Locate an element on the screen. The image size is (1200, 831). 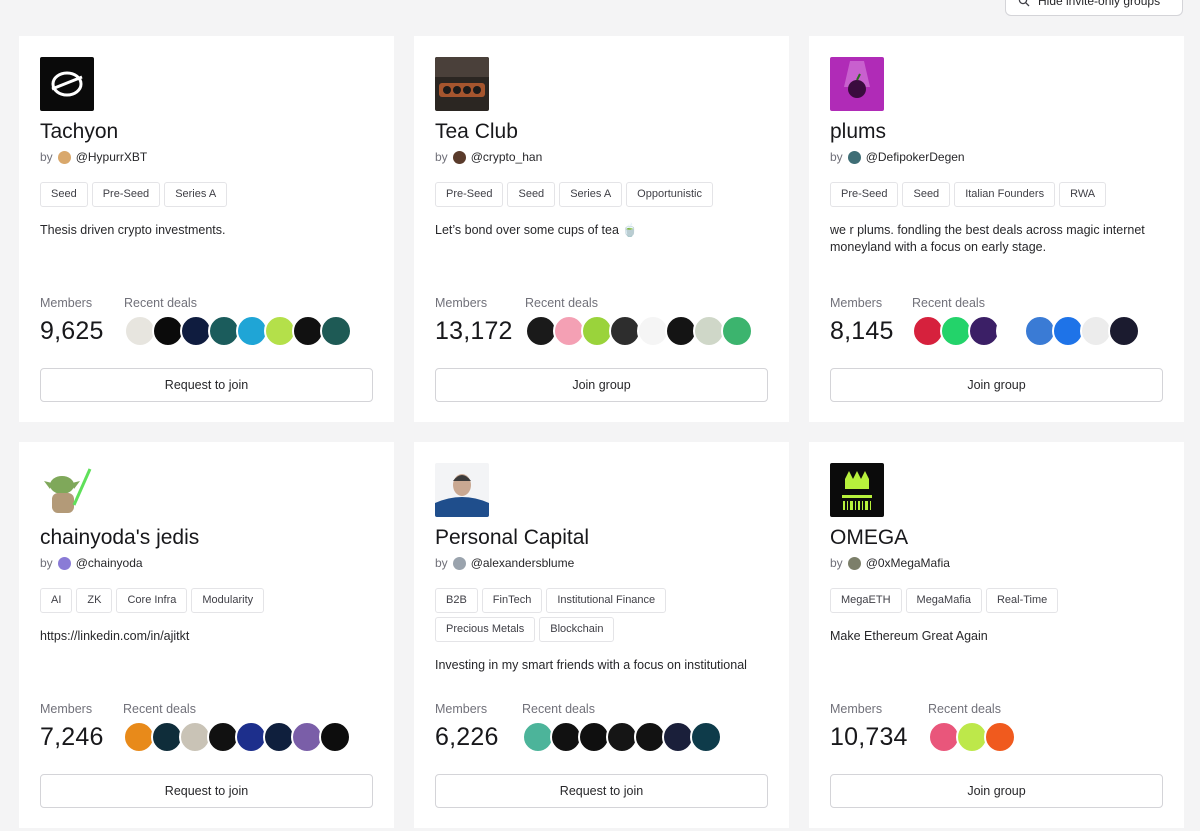
group-stats: Members 13,172 Recent deals is located at coordinates (594, 321).